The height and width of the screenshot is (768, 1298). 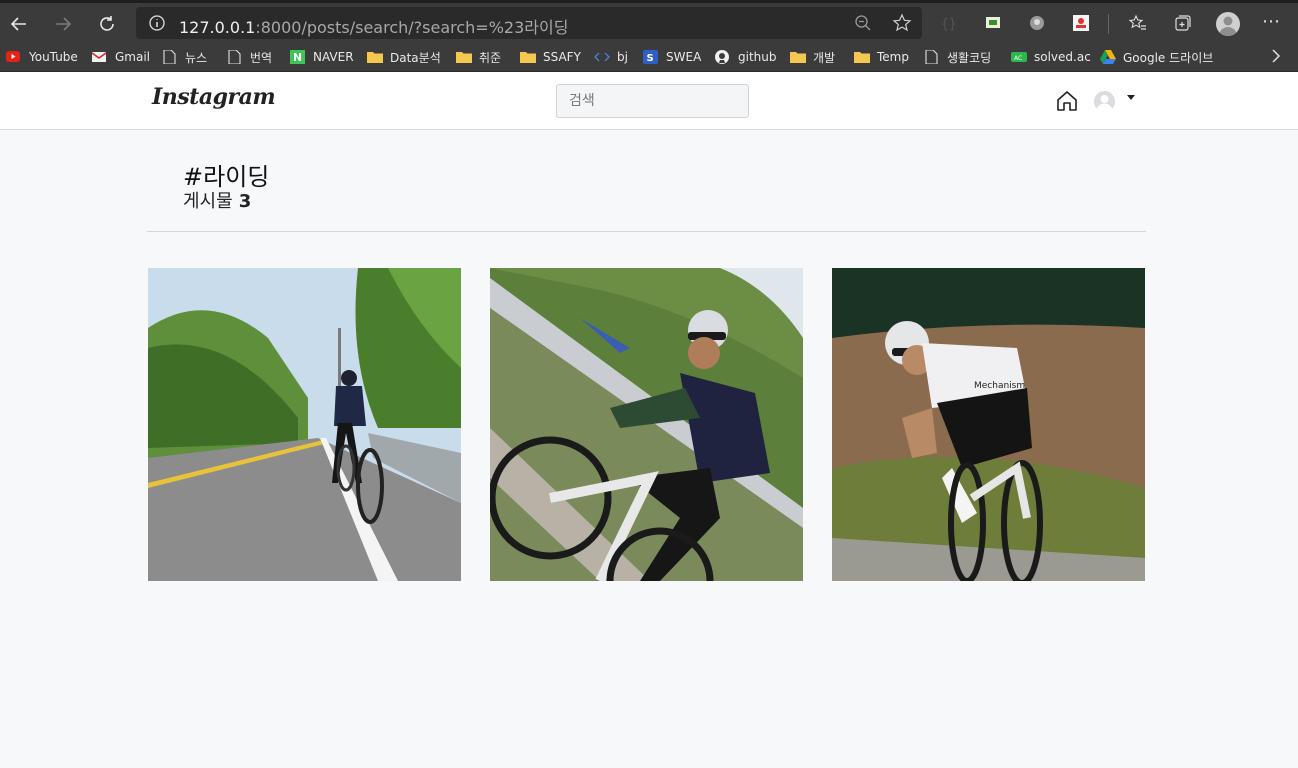 I want to click on solvedac-icon: AC, so click(x=1019, y=57).